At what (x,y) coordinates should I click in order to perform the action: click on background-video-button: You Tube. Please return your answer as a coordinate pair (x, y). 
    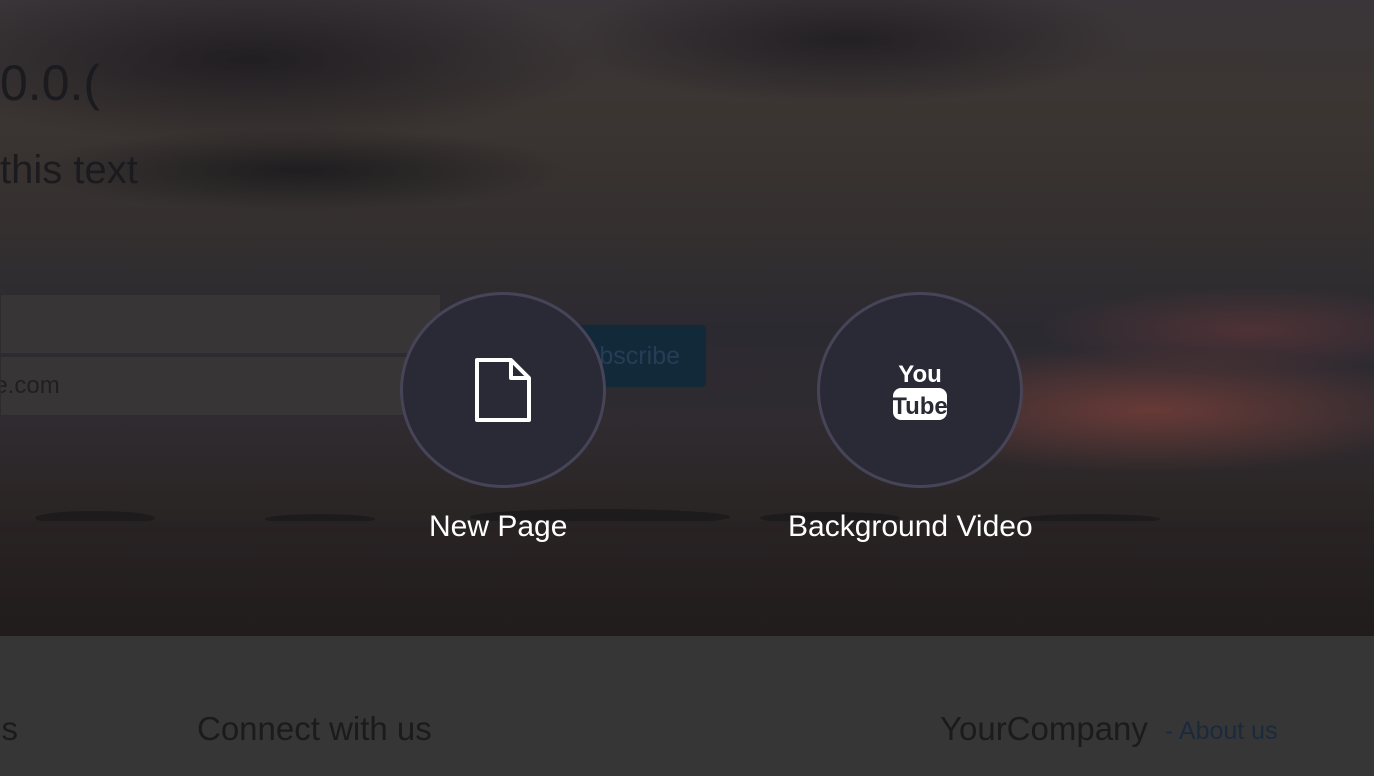
    Looking at the image, I should click on (920, 390).